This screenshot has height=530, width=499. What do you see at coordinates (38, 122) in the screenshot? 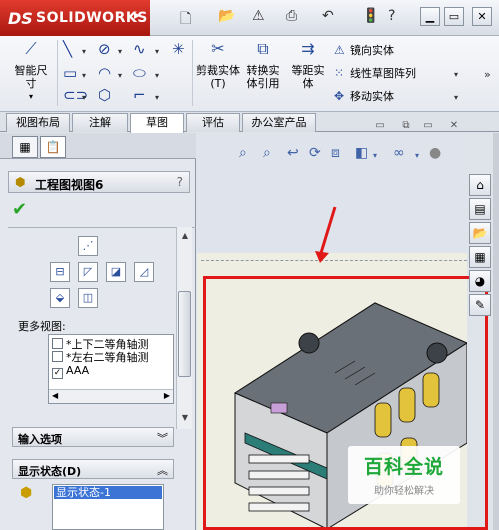
I see `tab-view-layout: 视图布局` at bounding box center [38, 122].